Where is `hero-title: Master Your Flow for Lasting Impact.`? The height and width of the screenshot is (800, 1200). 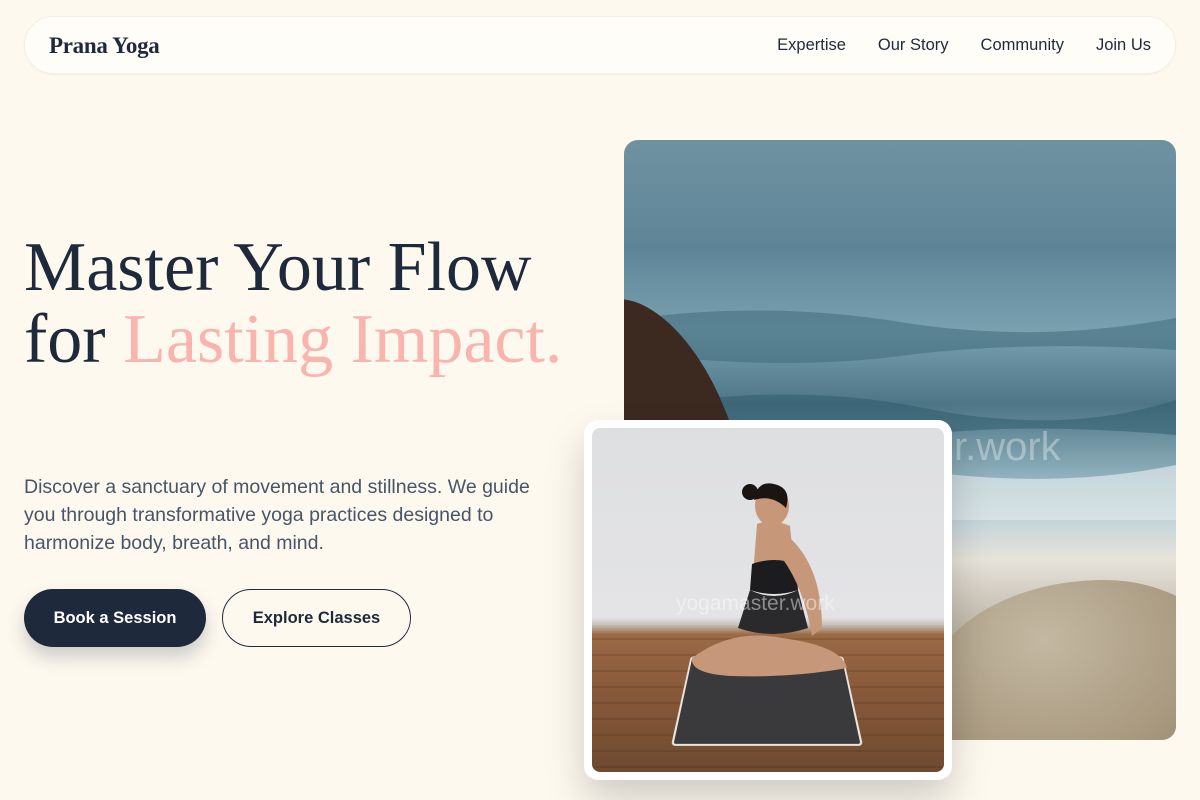 hero-title: Master Your Flow for Lasting Impact. is located at coordinates (309, 304).